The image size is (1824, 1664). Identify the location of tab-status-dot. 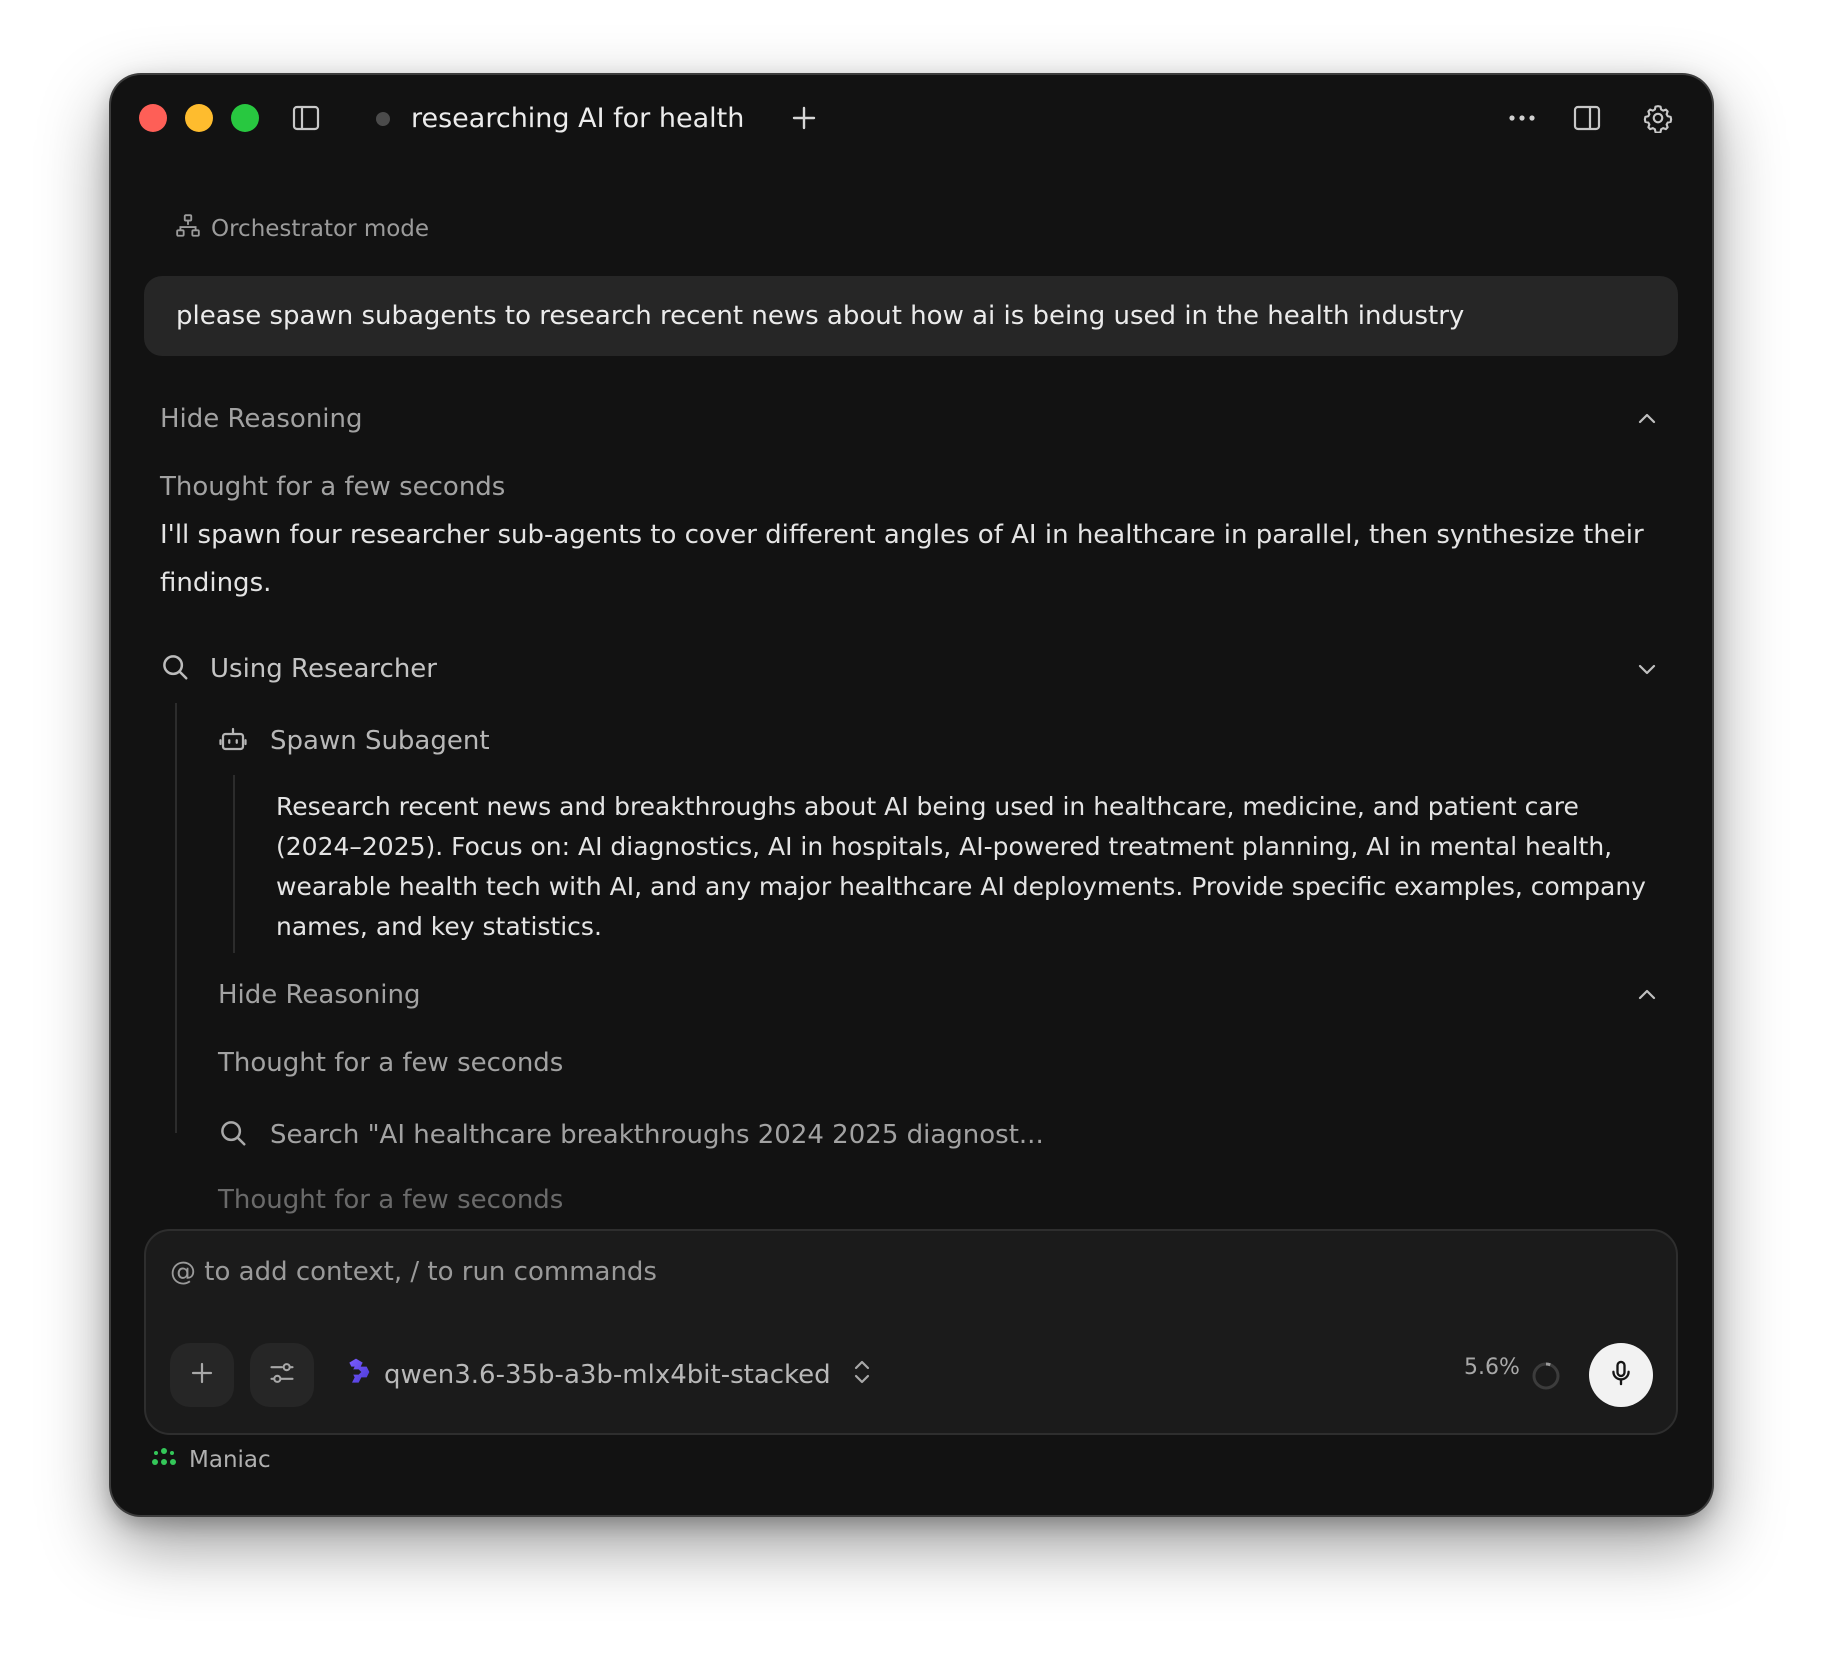
(383, 119).